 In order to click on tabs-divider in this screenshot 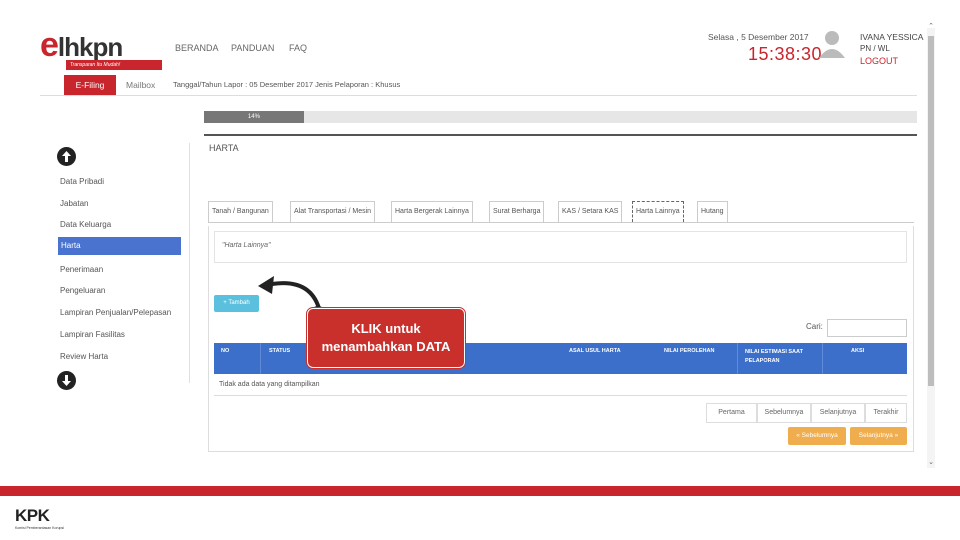, I will do `click(561, 222)`.